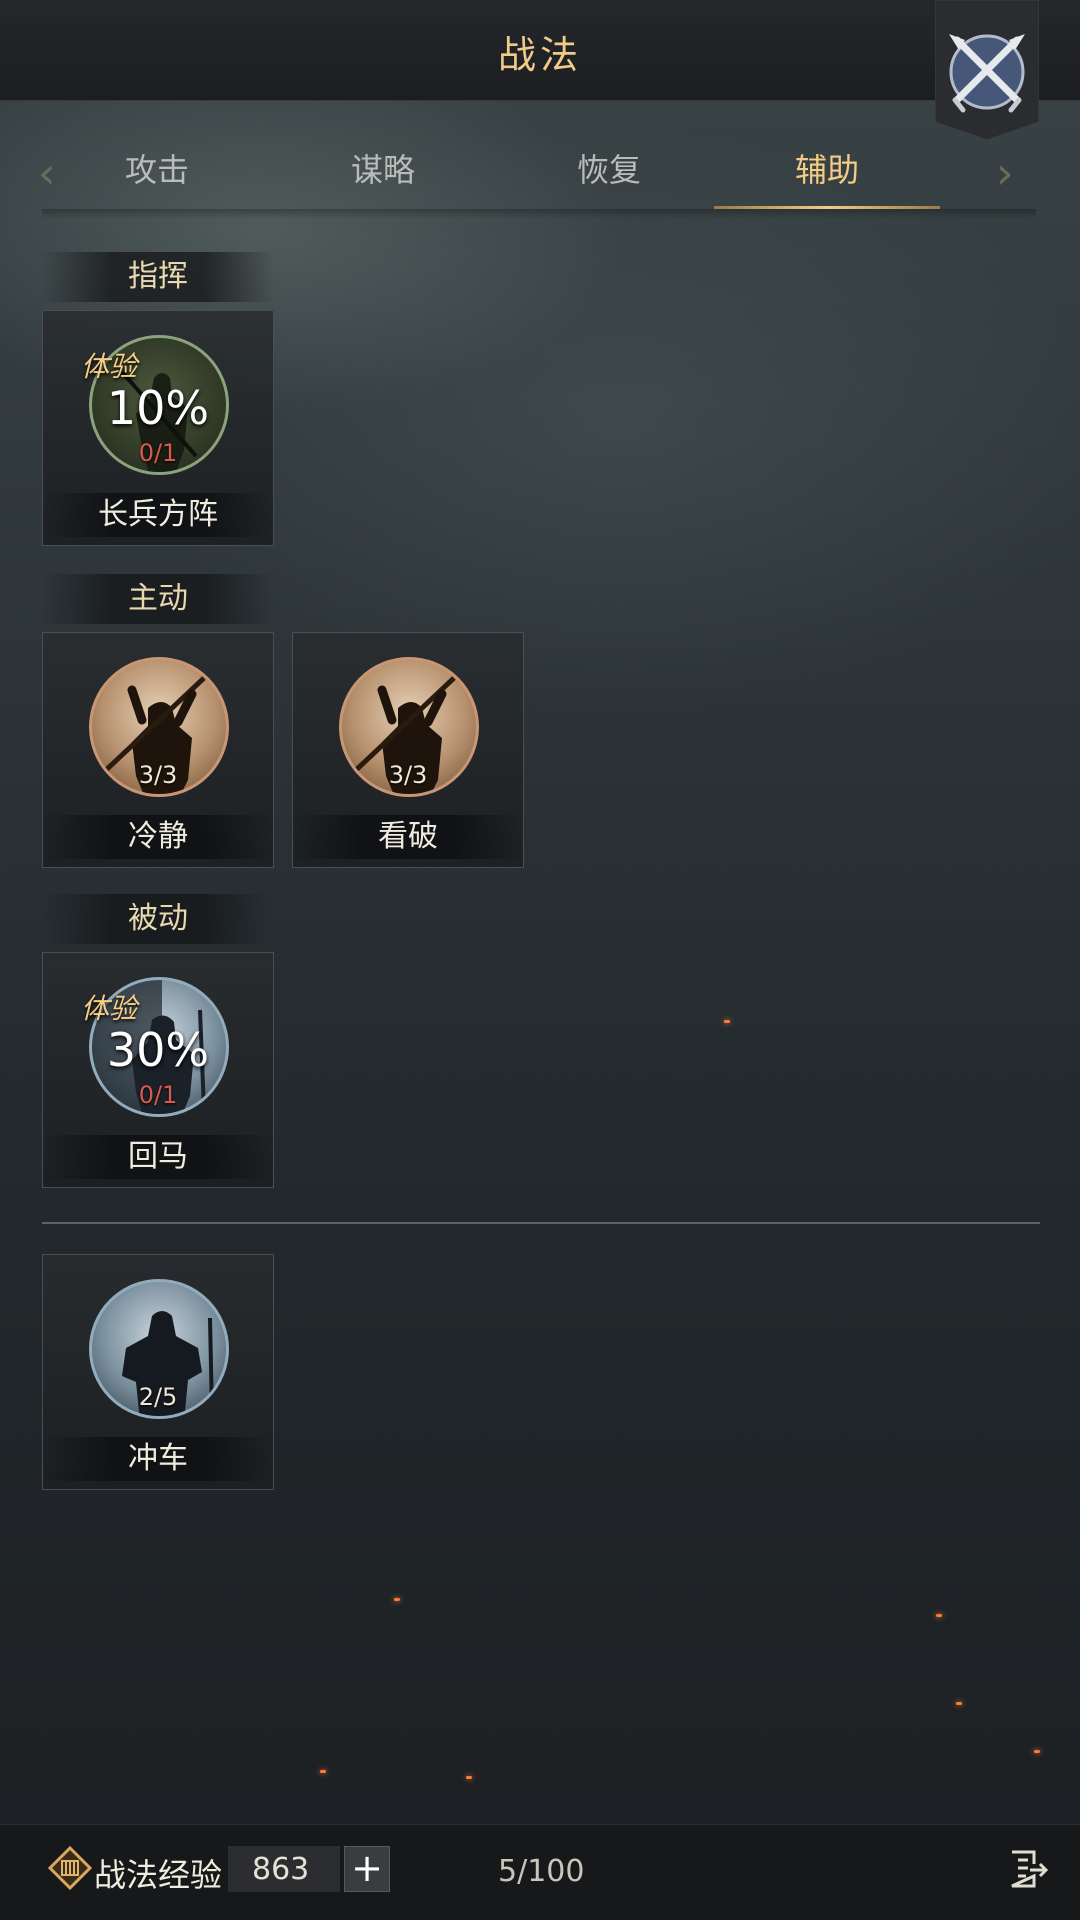 Image resolution: width=1080 pixels, height=1920 pixels. Describe the element at coordinates (408, 750) in the screenshot. I see `tactic-card: 3/3 看破` at that location.